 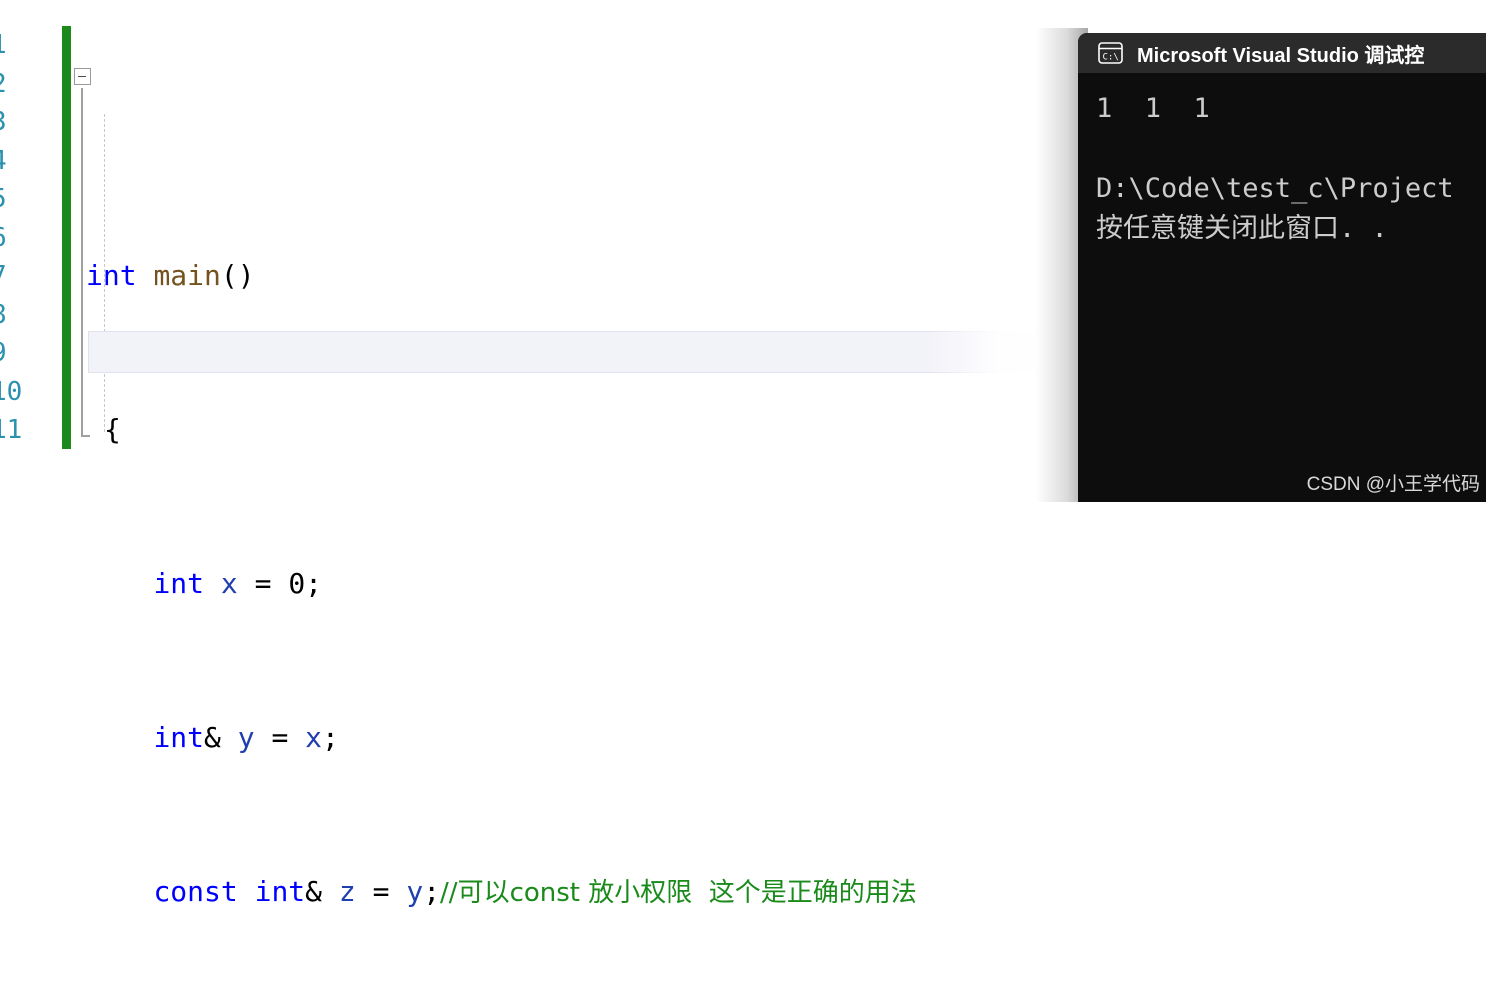 I want to click on change-indicator-bar, so click(x=66, y=237).